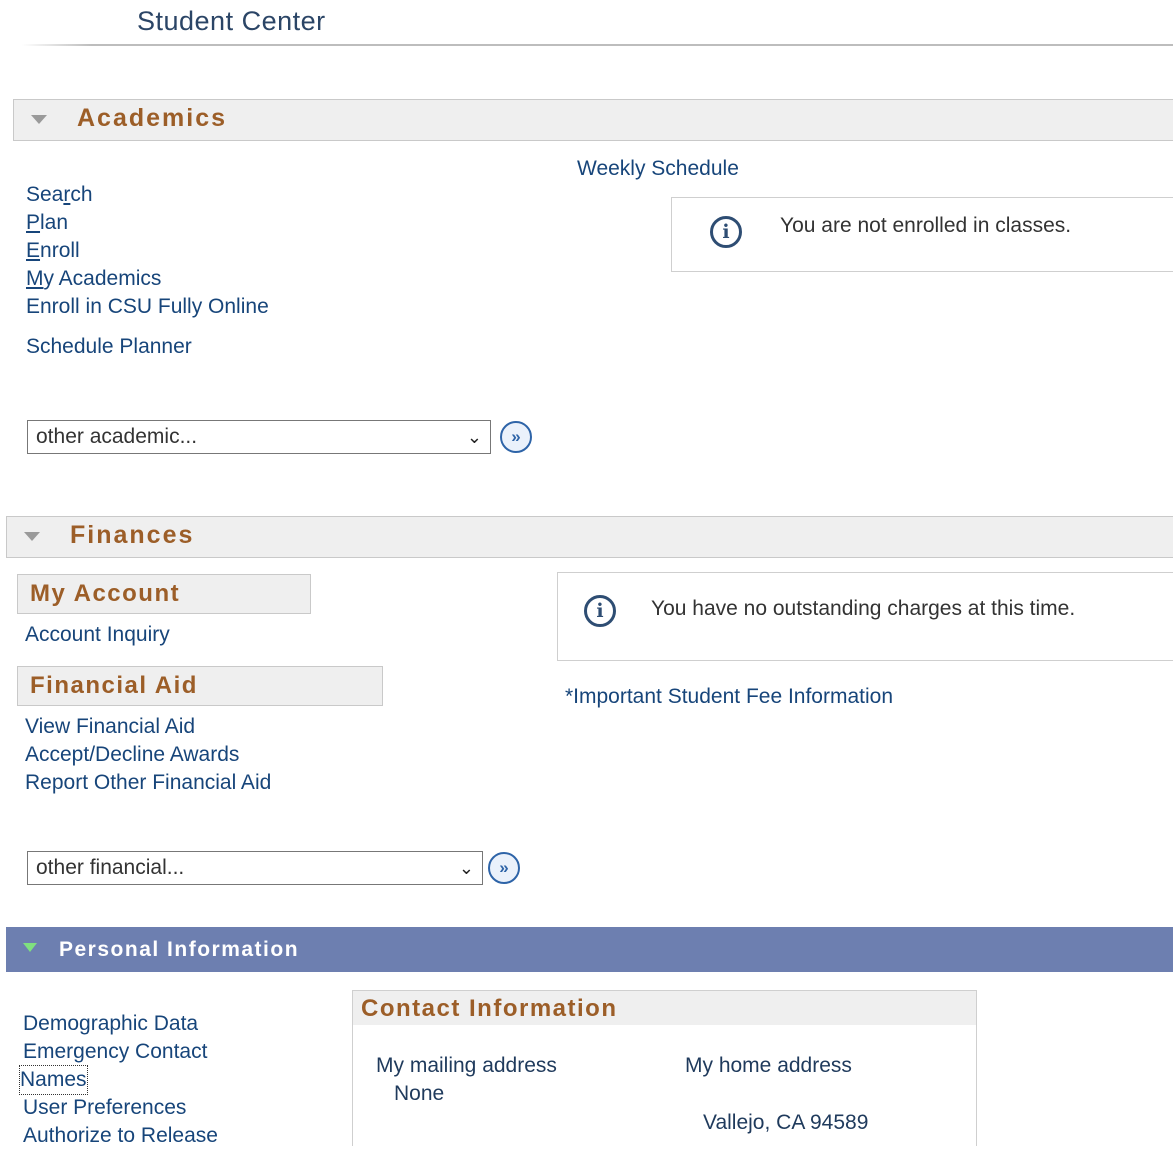 The image size is (1173, 1150). I want to click on home-address-label: My home address, so click(768, 1065).